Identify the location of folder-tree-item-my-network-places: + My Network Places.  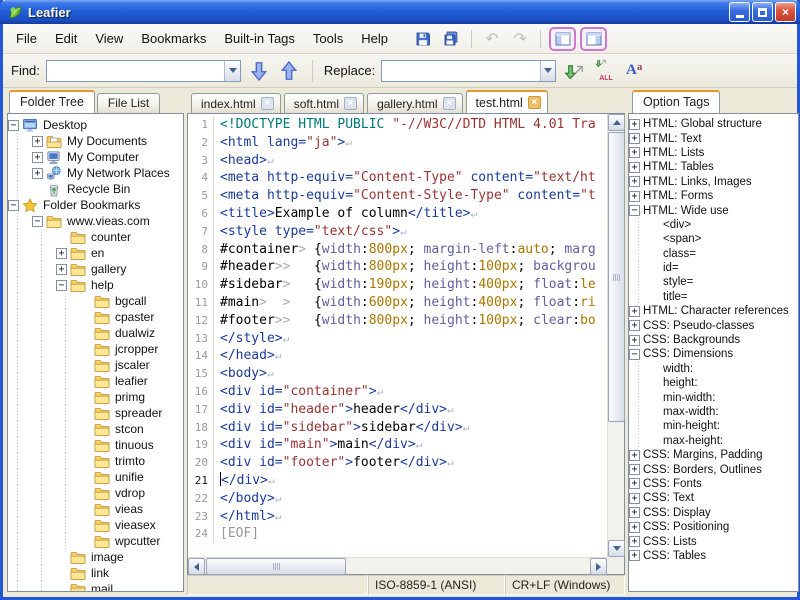
(95, 173).